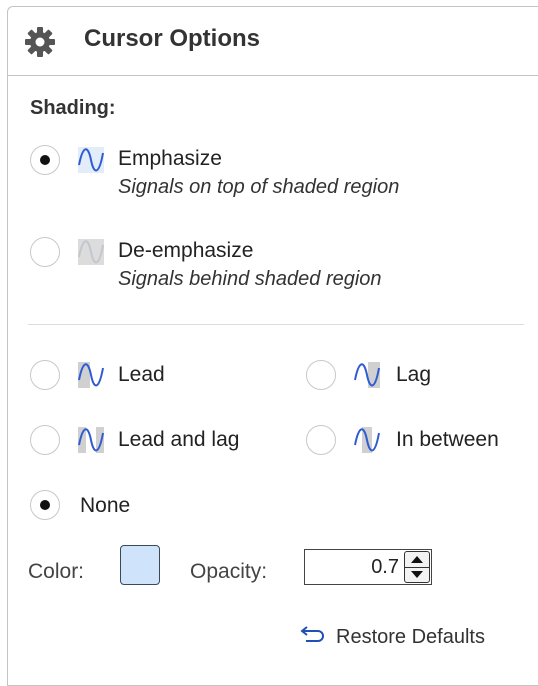 This screenshot has width=538, height=686. I want to click on lead-and-lag-radio, so click(45, 440).